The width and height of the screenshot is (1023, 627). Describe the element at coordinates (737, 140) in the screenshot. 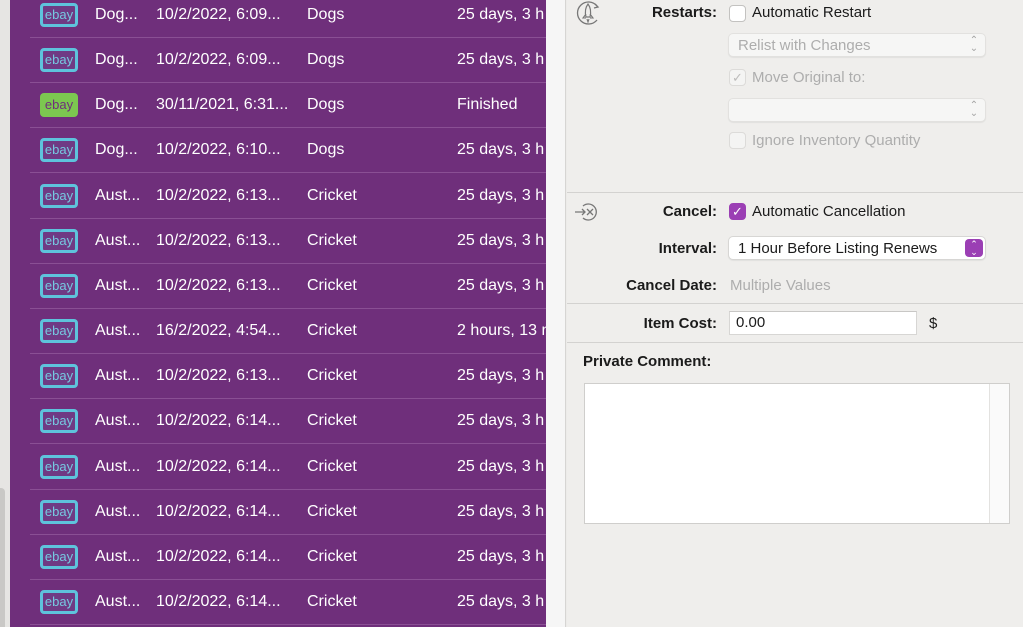

I see `ignore-inventory-checkbox` at that location.